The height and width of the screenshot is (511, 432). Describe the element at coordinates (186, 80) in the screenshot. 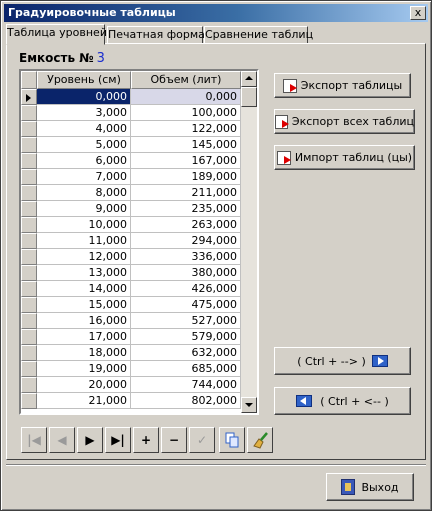

I see `column-header-volume: Объем (лит)` at that location.